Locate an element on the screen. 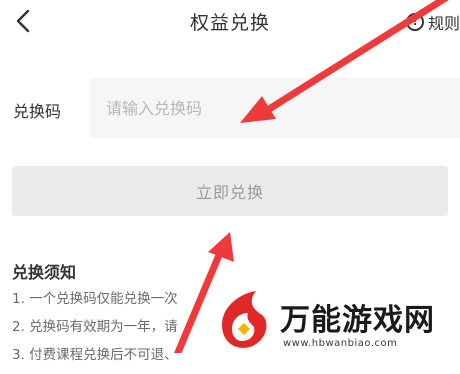 The height and width of the screenshot is (374, 460). notice-title: 兑换须知 is located at coordinates (44, 272).